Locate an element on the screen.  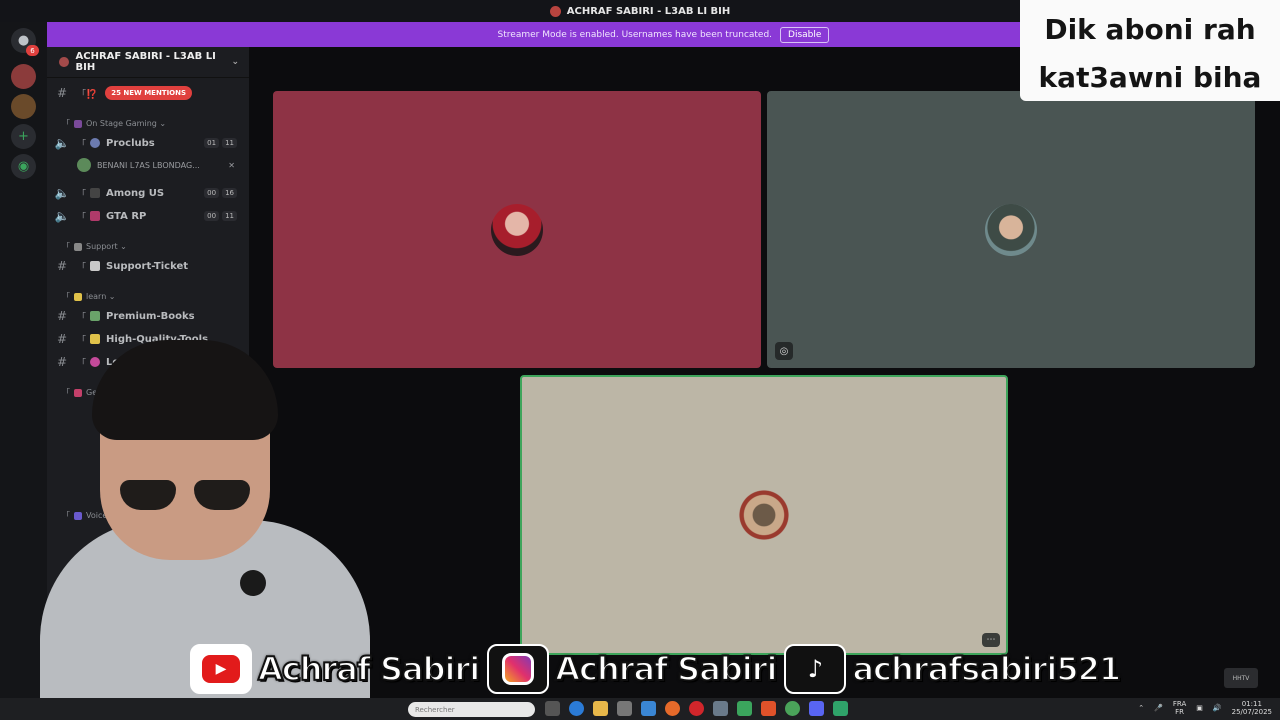
camera-off-icon: ◎ is located at coordinates (784, 351).